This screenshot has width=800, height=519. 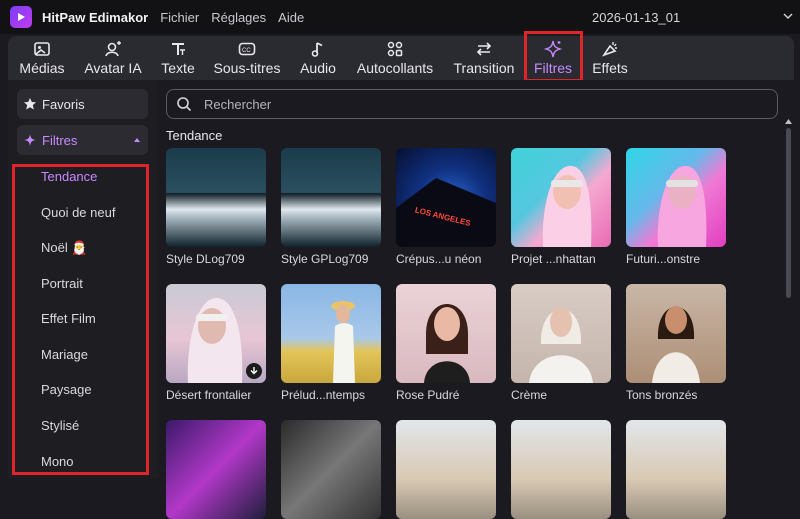 I want to click on text-icon, so click(x=178, y=49).